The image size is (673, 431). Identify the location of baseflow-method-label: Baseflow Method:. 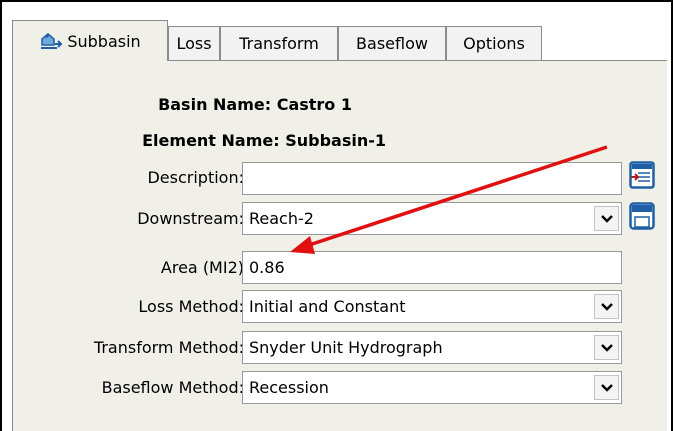
(172, 387).